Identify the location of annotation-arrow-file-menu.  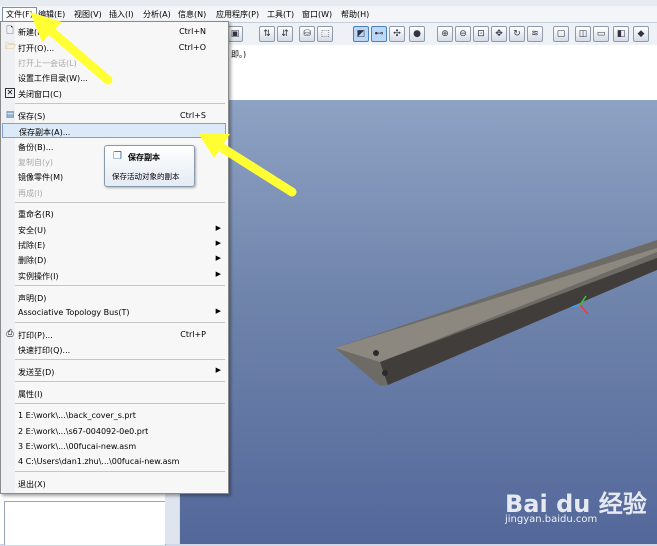
(71, 48).